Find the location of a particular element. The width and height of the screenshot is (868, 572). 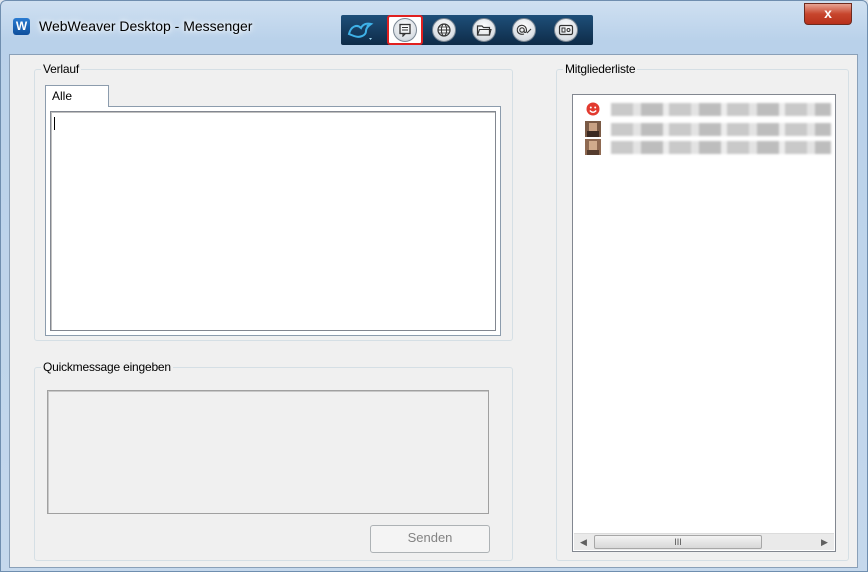

mail-button is located at coordinates (524, 30).